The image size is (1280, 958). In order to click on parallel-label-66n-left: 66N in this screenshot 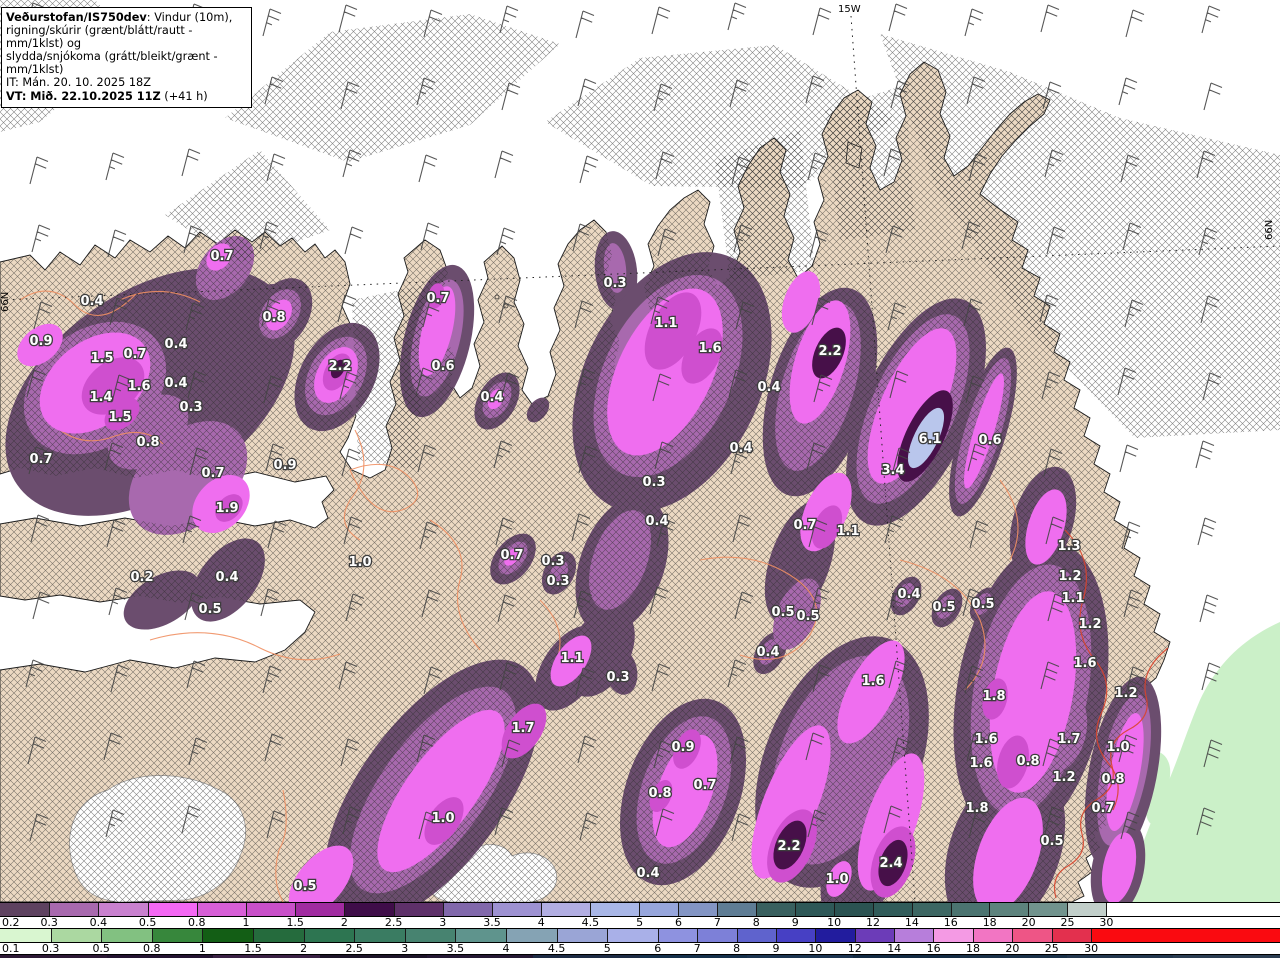, I will do `click(5, 302)`.